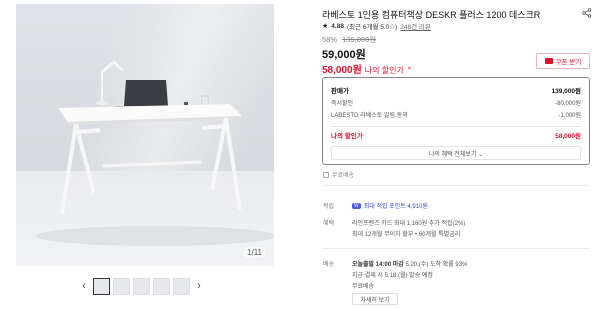 Image resolution: width=600 pixels, height=309 pixels. I want to click on free-shipping-tag: 무료배송, so click(338, 174).